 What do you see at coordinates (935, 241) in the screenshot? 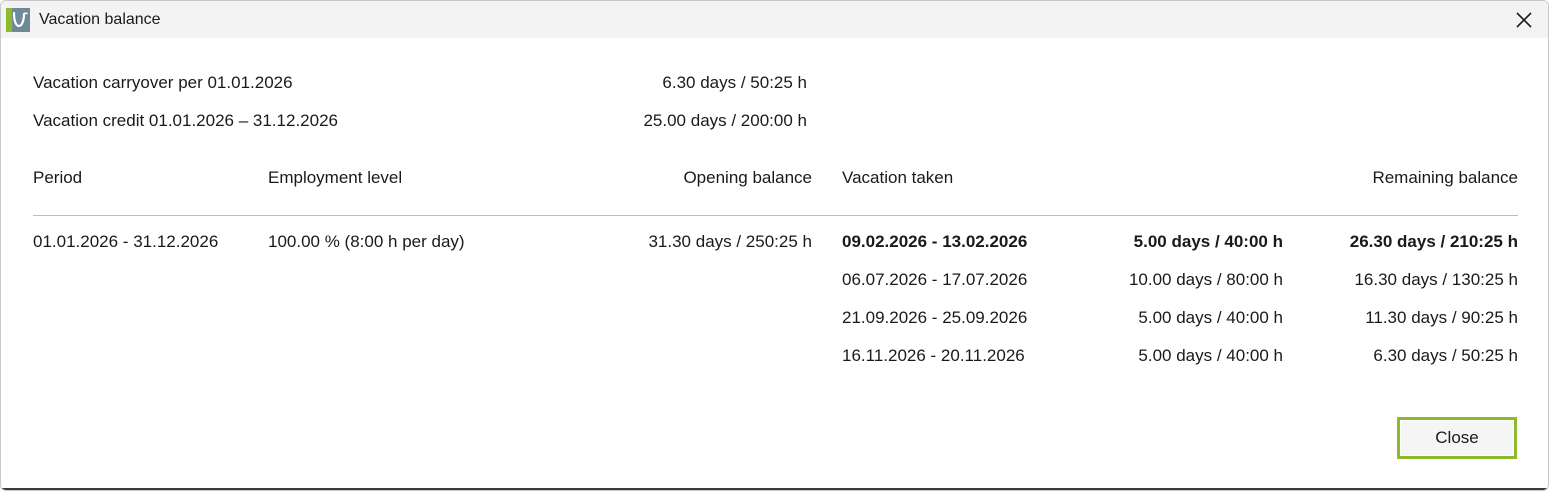
I see `vacation-dates: 09.02.2026 - 13.02.2026` at bounding box center [935, 241].